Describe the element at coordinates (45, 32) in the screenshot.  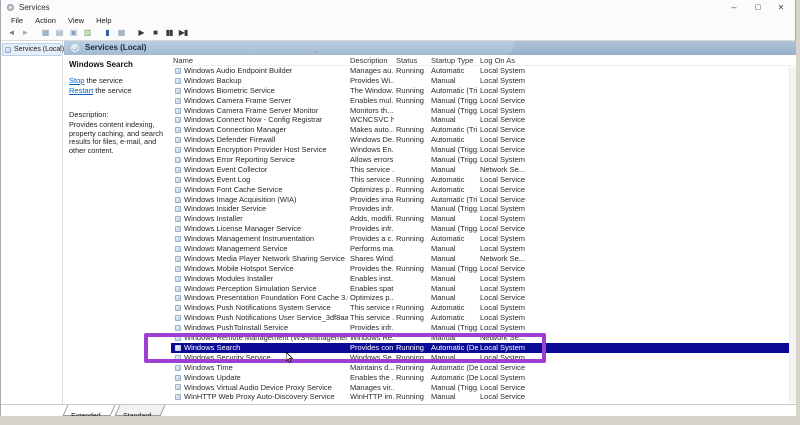
I see `console-tree-icon: ▦` at that location.